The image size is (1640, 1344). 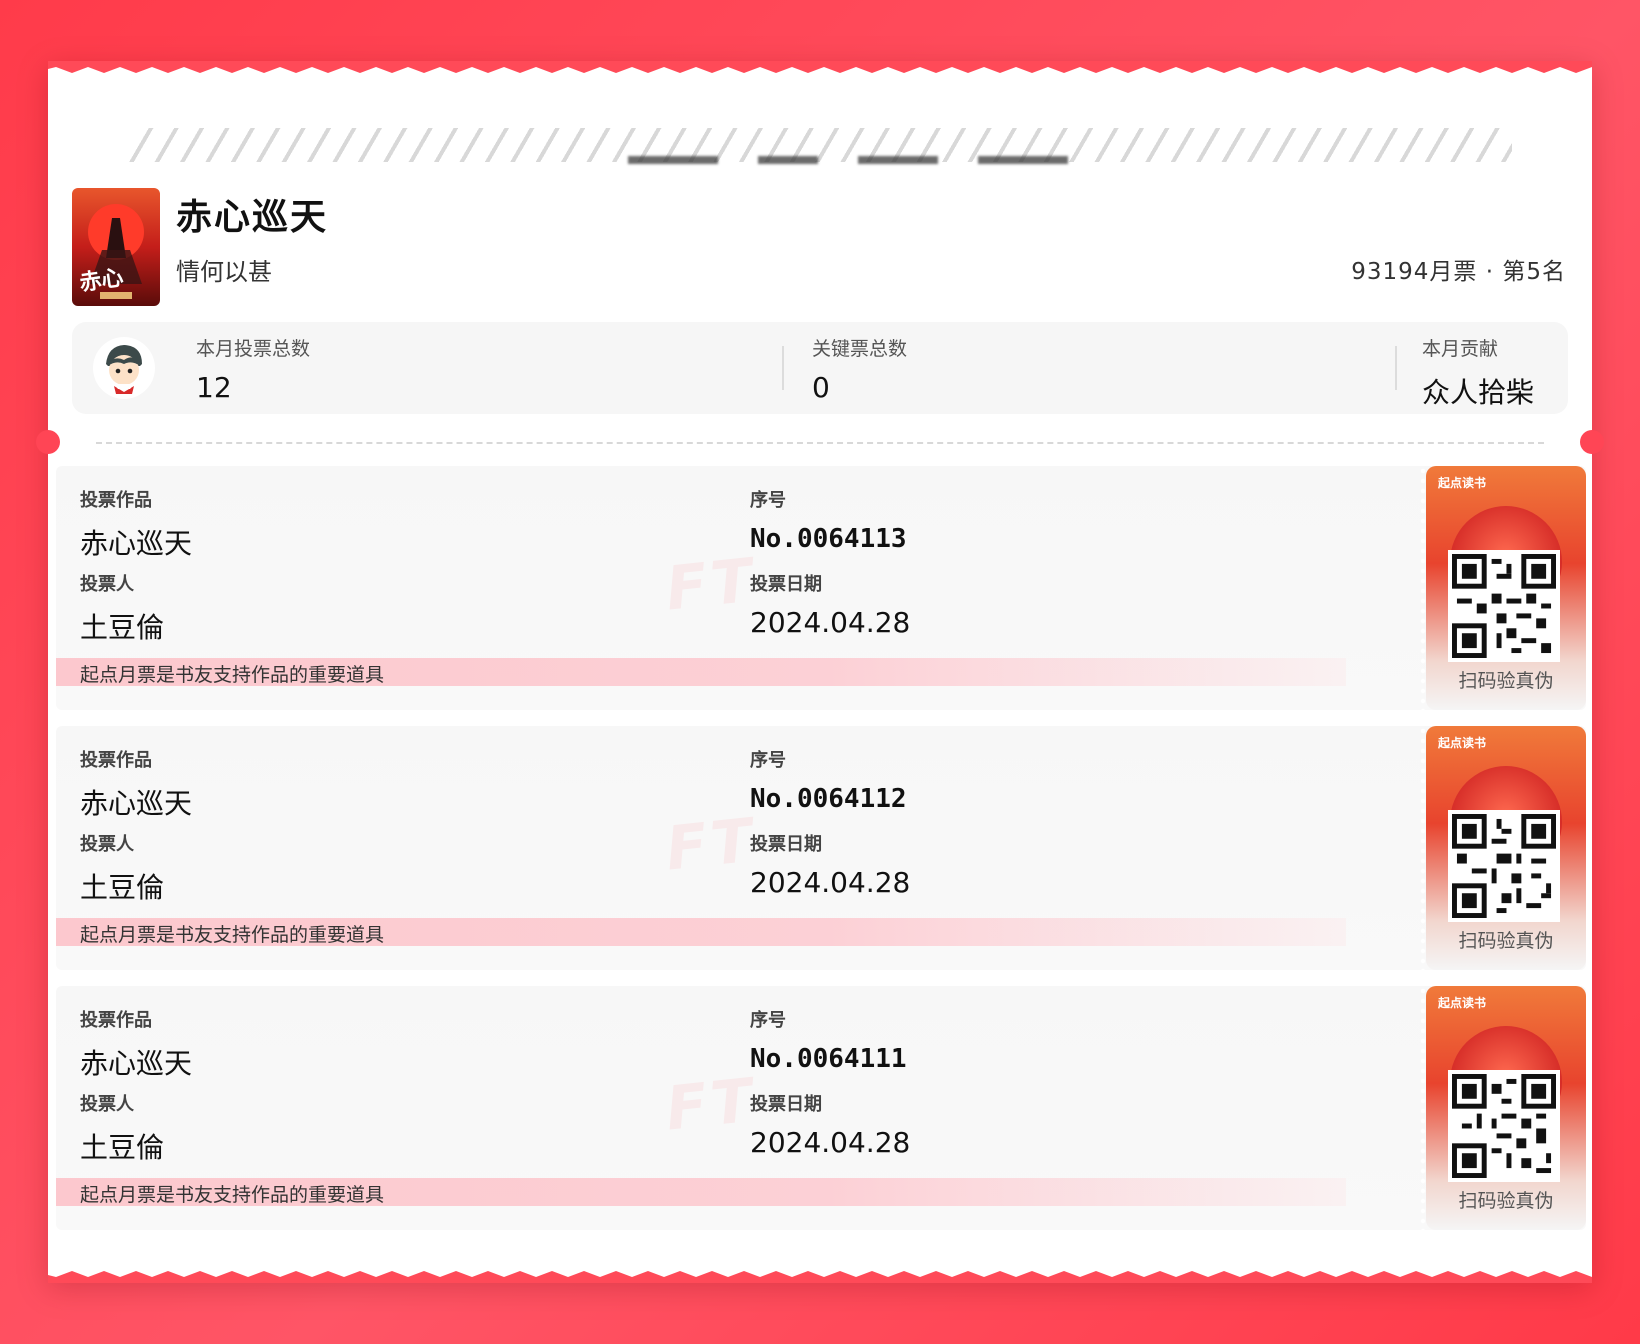 I want to click on stats-panel: 本月投票总数 12 关键票总数 0 本月贡献 众人拾柴, so click(x=820, y=368).